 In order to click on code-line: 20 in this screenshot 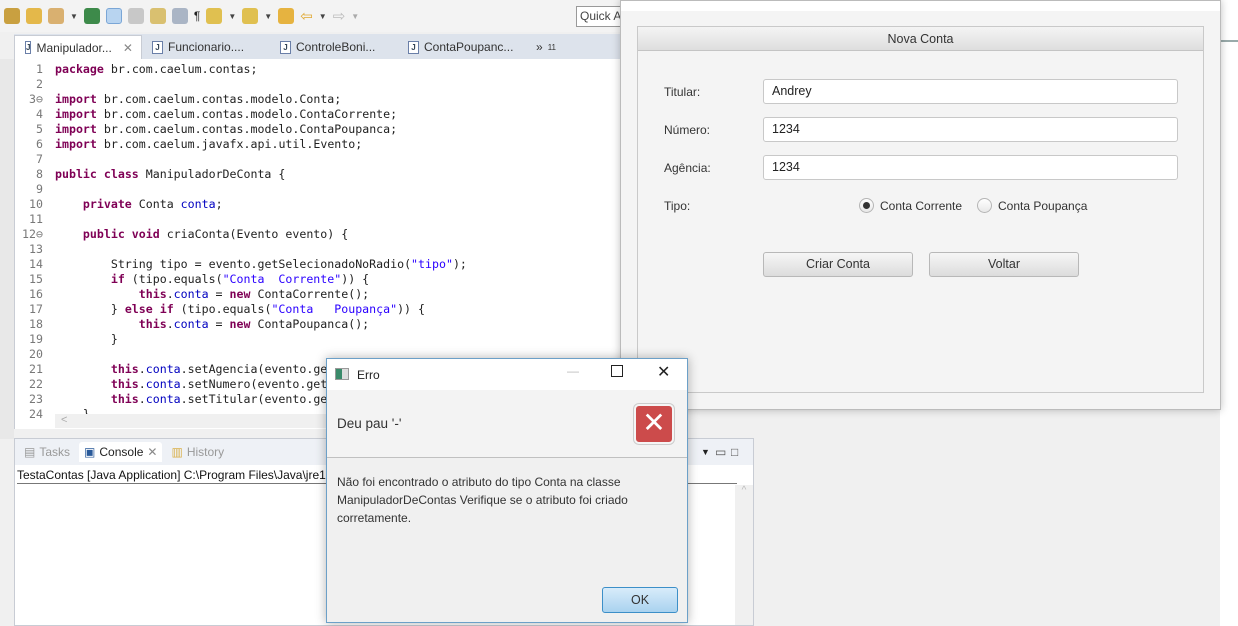, I will do `click(35, 354)`.